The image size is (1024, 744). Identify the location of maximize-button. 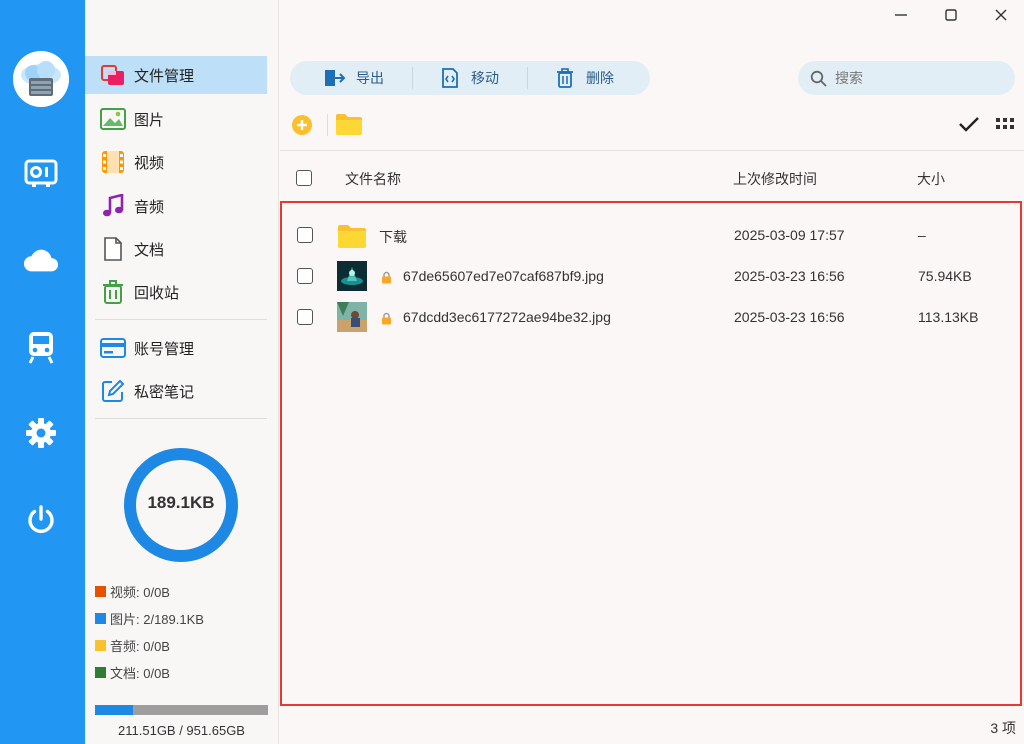
(951, 15).